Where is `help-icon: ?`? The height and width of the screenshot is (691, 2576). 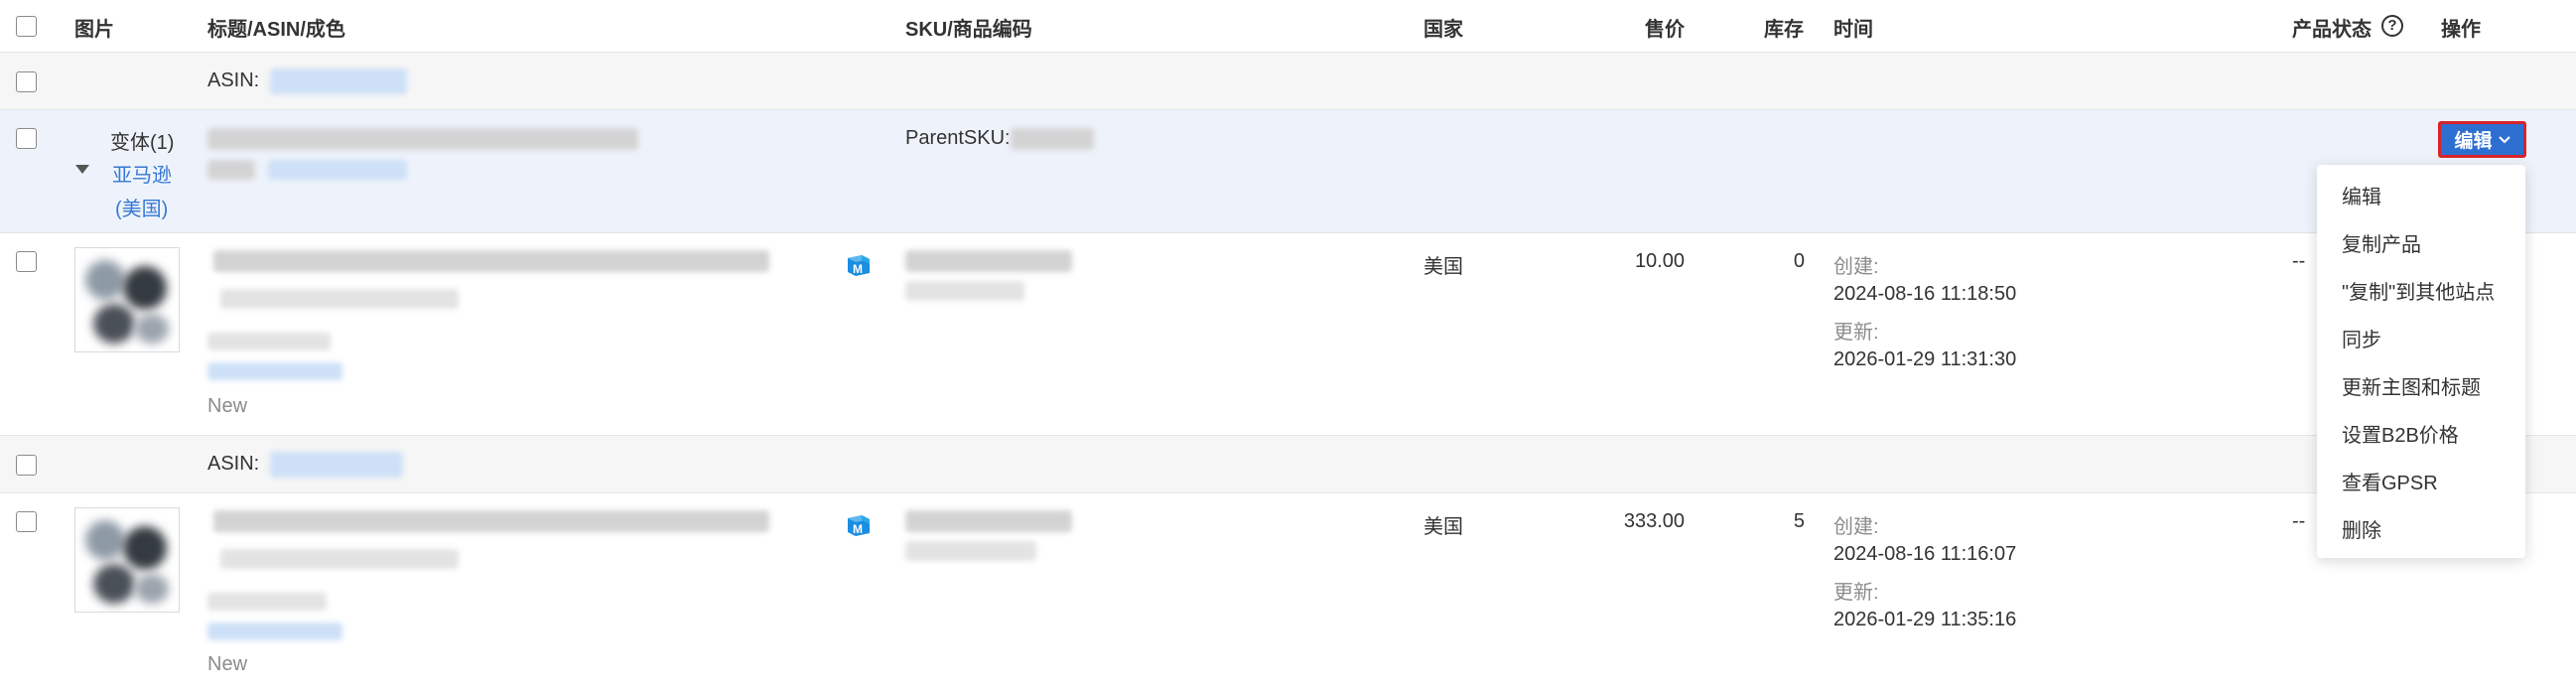
help-icon: ? is located at coordinates (2392, 26).